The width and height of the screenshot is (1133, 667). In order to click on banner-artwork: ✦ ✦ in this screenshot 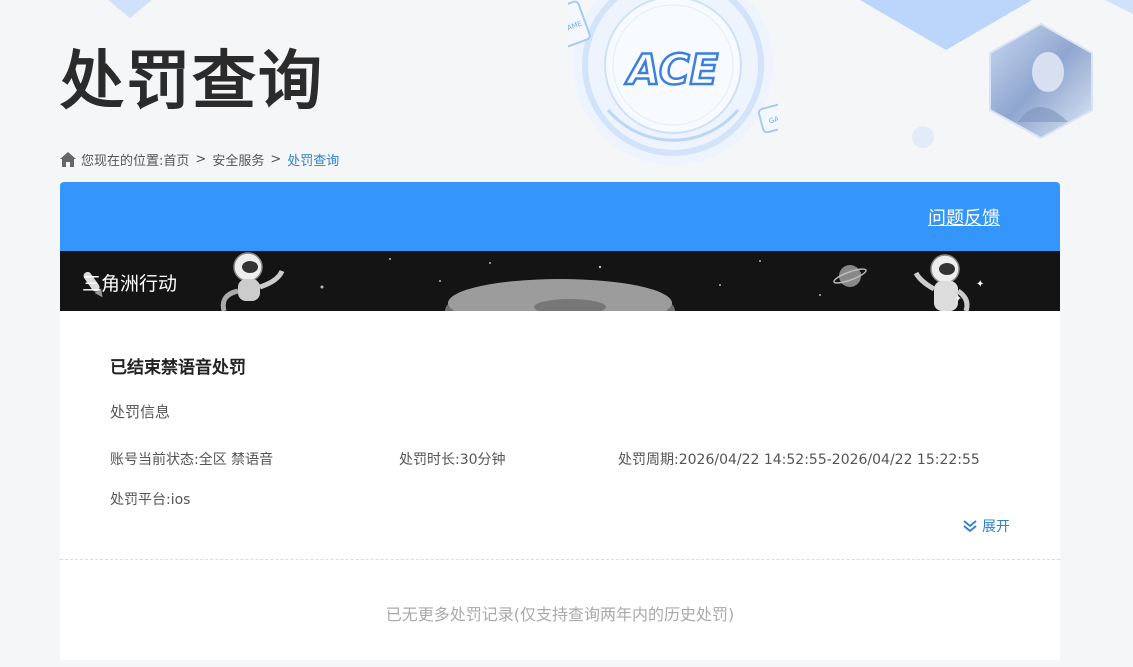, I will do `click(533, 281)`.